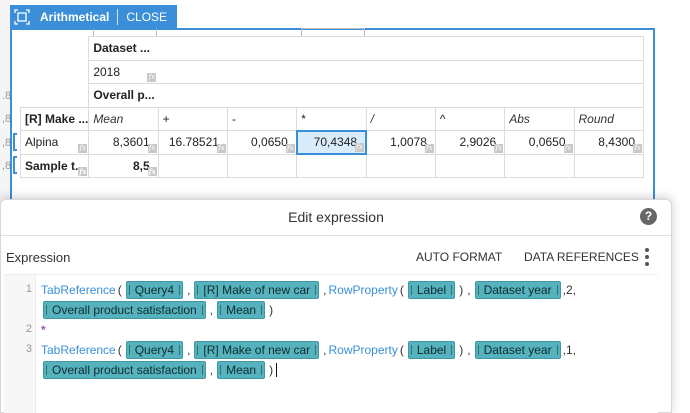 This screenshot has width=690, height=413. Describe the element at coordinates (107, 71) in the screenshot. I see `header-cell-text: 2018` at that location.